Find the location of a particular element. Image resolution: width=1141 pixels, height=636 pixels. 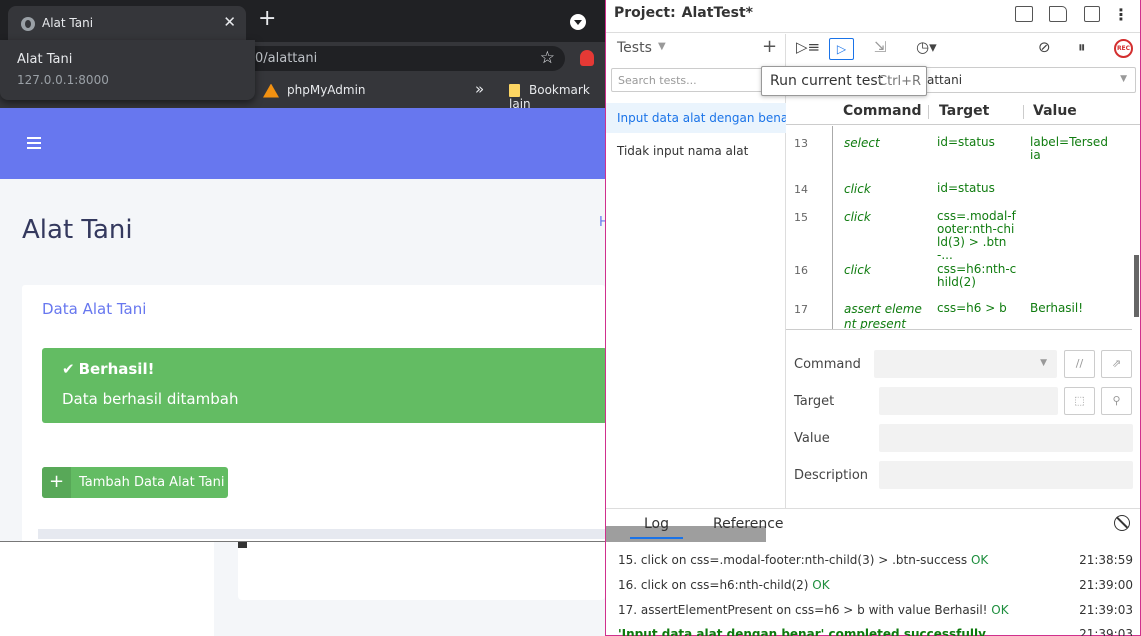

new-tab-button: + is located at coordinates (267, 19).